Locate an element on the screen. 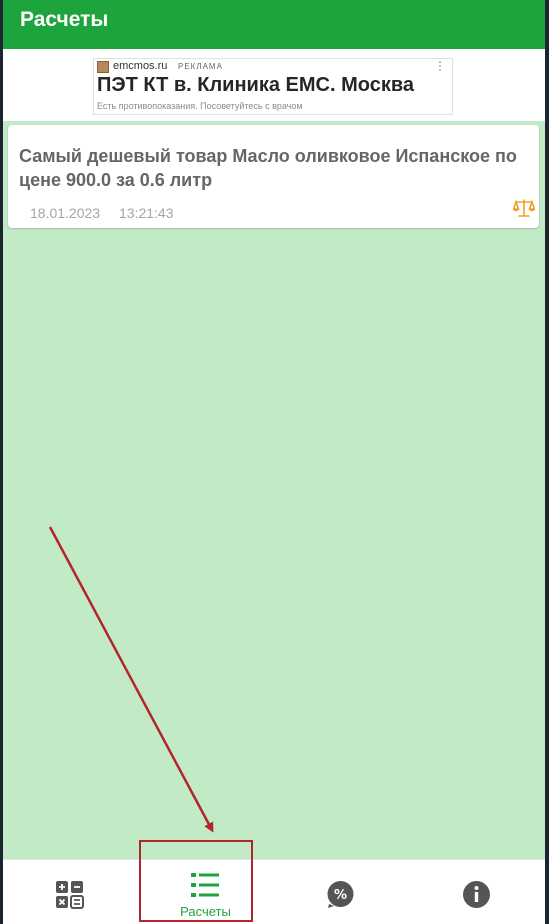 Image resolution: width=549 pixels, height=924 pixels. nav-calculator is located at coordinates (70, 892).